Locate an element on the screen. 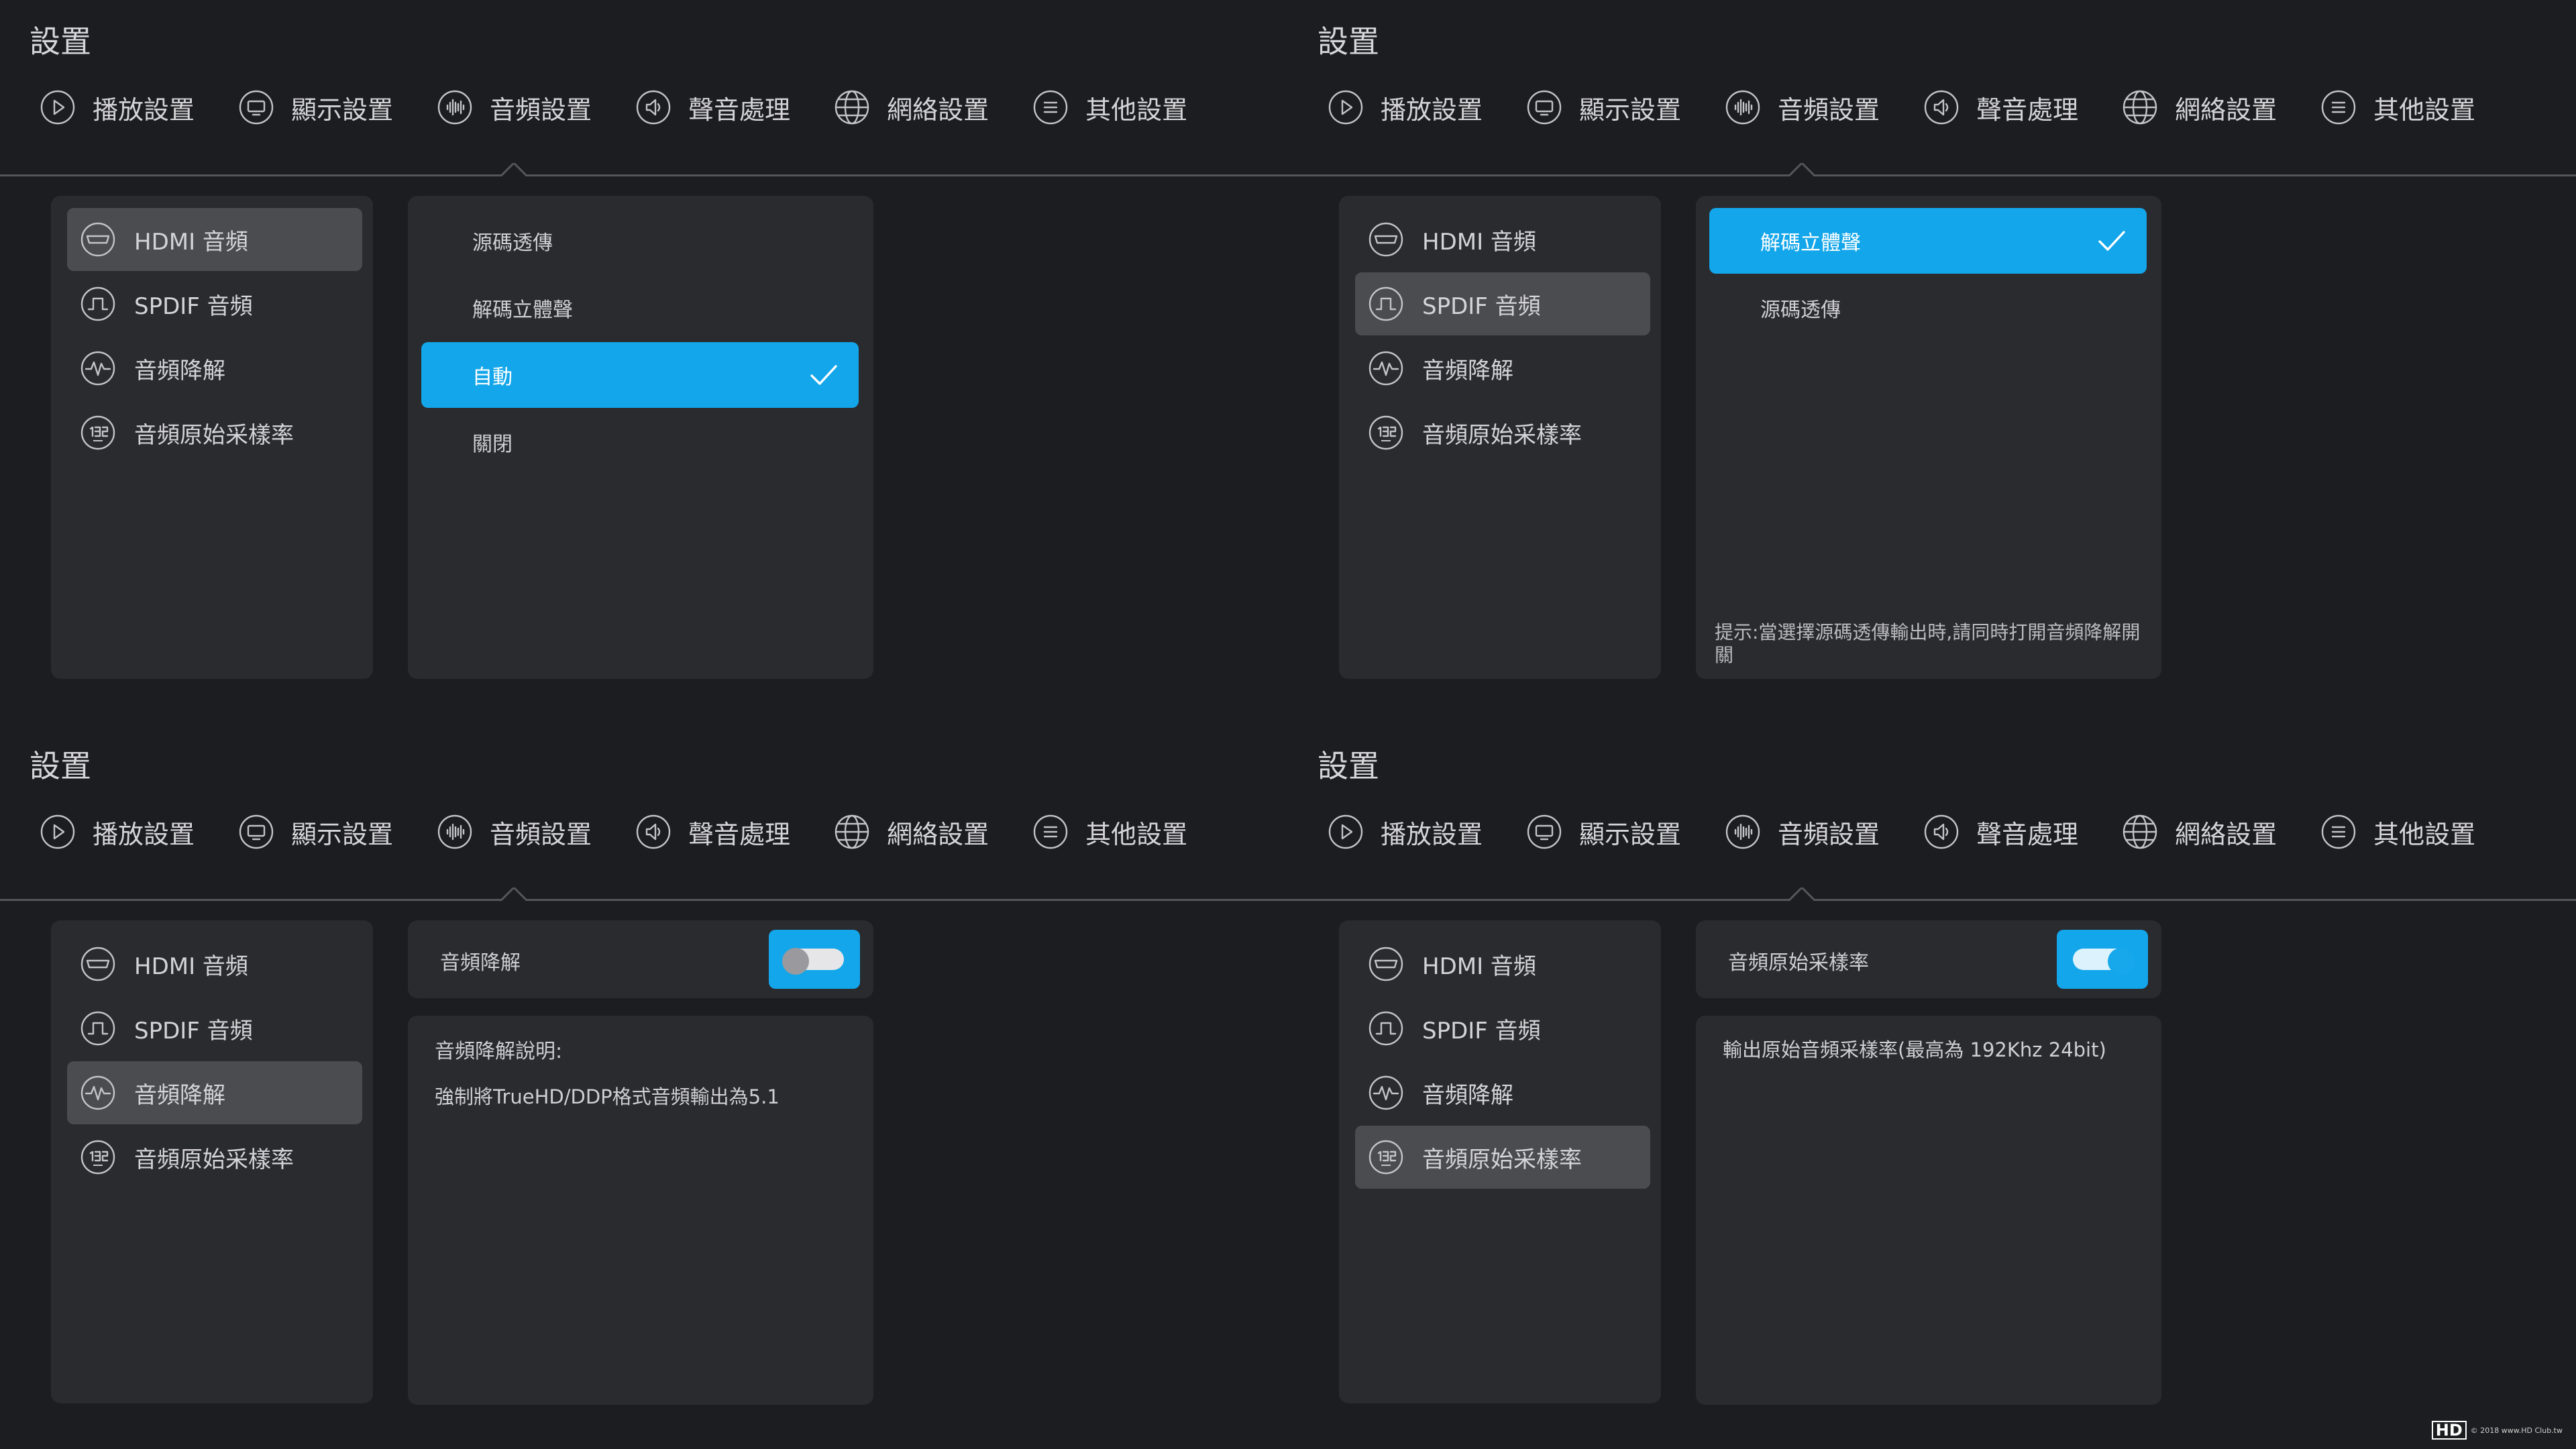 This screenshot has height=1449, width=2576. option-list-panel: 源碼透傳 解碼立體聲 自動關閉 is located at coordinates (640, 437).